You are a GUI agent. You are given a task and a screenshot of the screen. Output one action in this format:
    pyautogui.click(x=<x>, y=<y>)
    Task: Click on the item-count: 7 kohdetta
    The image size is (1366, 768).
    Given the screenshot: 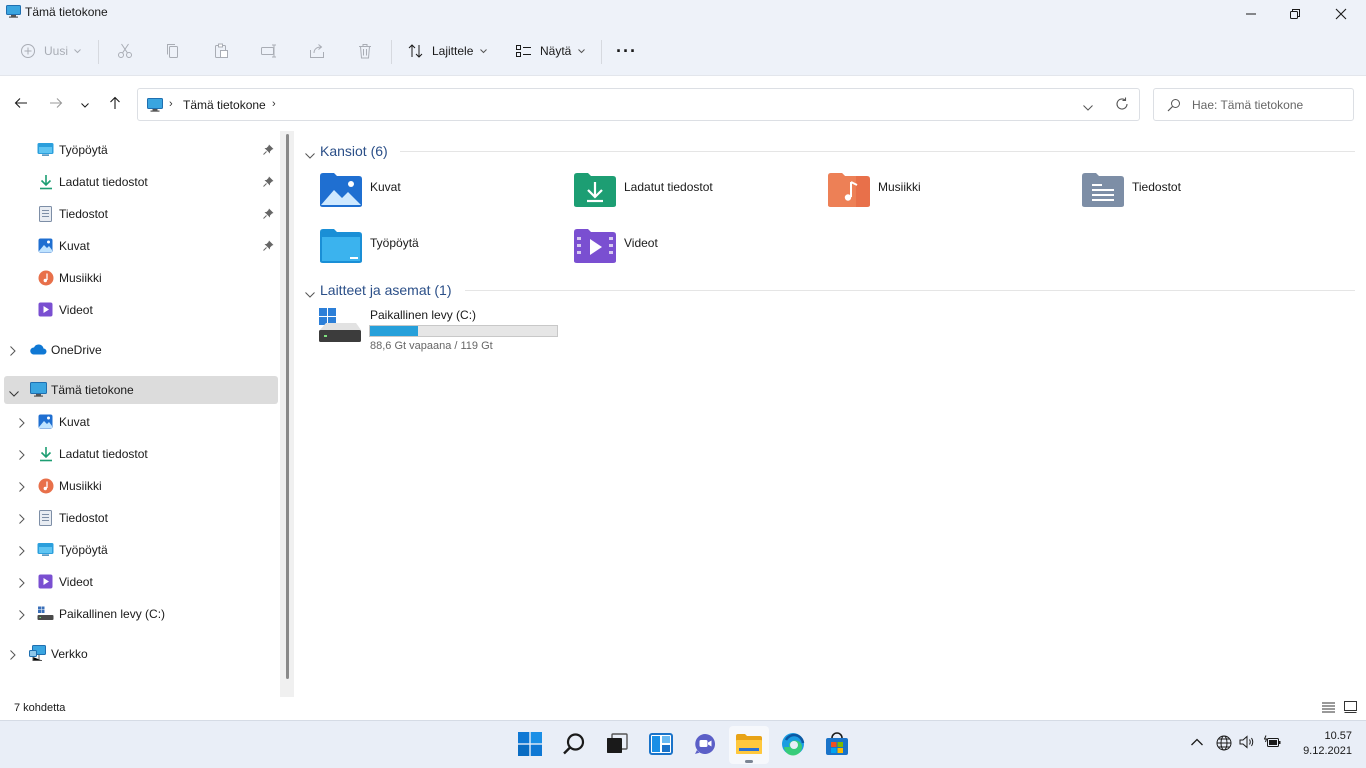 What is the action you would take?
    pyautogui.click(x=40, y=708)
    